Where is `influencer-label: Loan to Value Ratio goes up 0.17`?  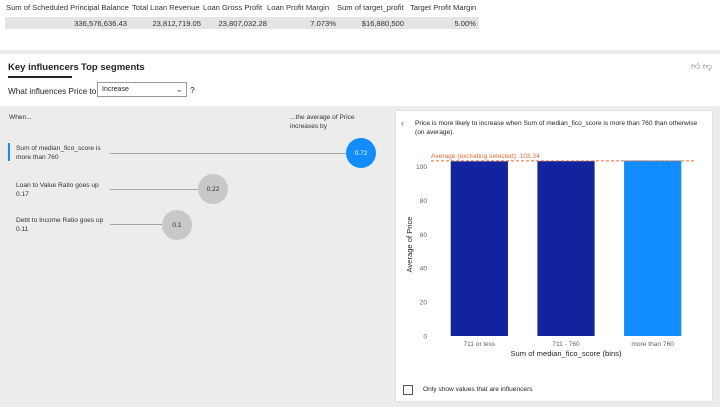 influencer-label: Loan to Value Ratio goes up 0.17 is located at coordinates (62, 190).